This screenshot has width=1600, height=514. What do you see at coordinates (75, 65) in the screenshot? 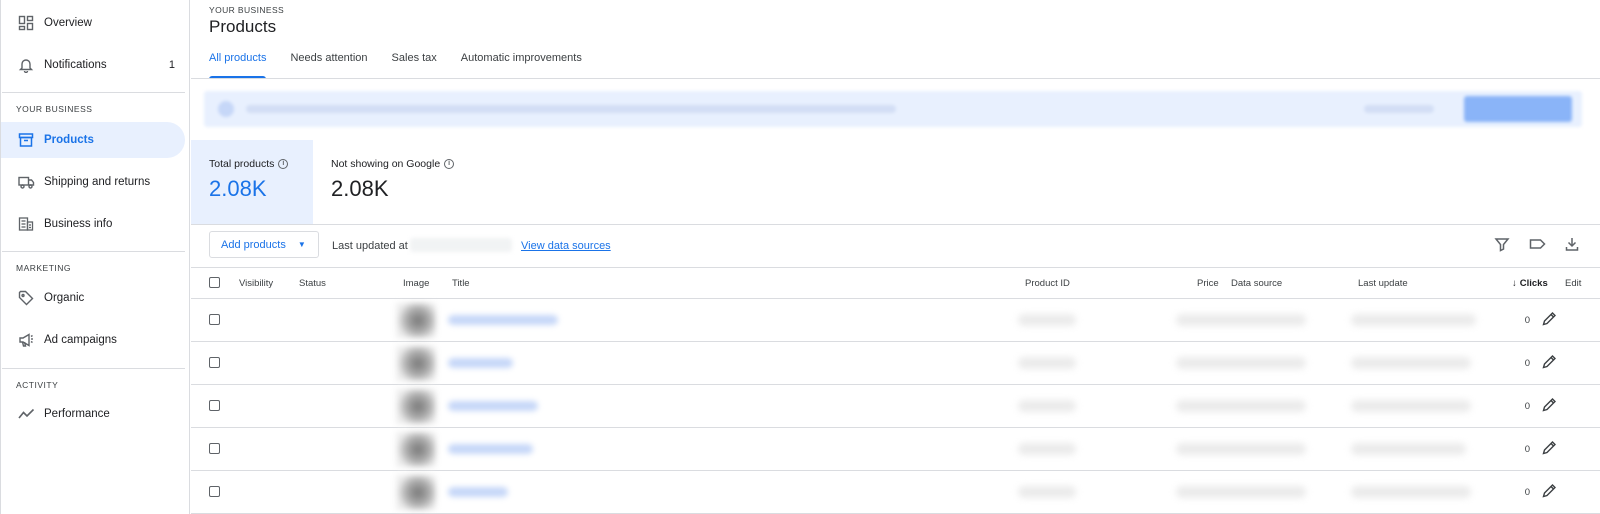
I see `sidebar-item-label: Notifications` at bounding box center [75, 65].